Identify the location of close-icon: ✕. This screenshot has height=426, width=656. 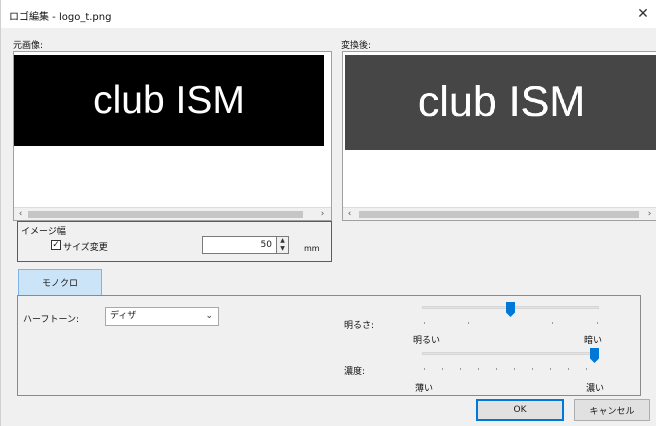
(643, 14).